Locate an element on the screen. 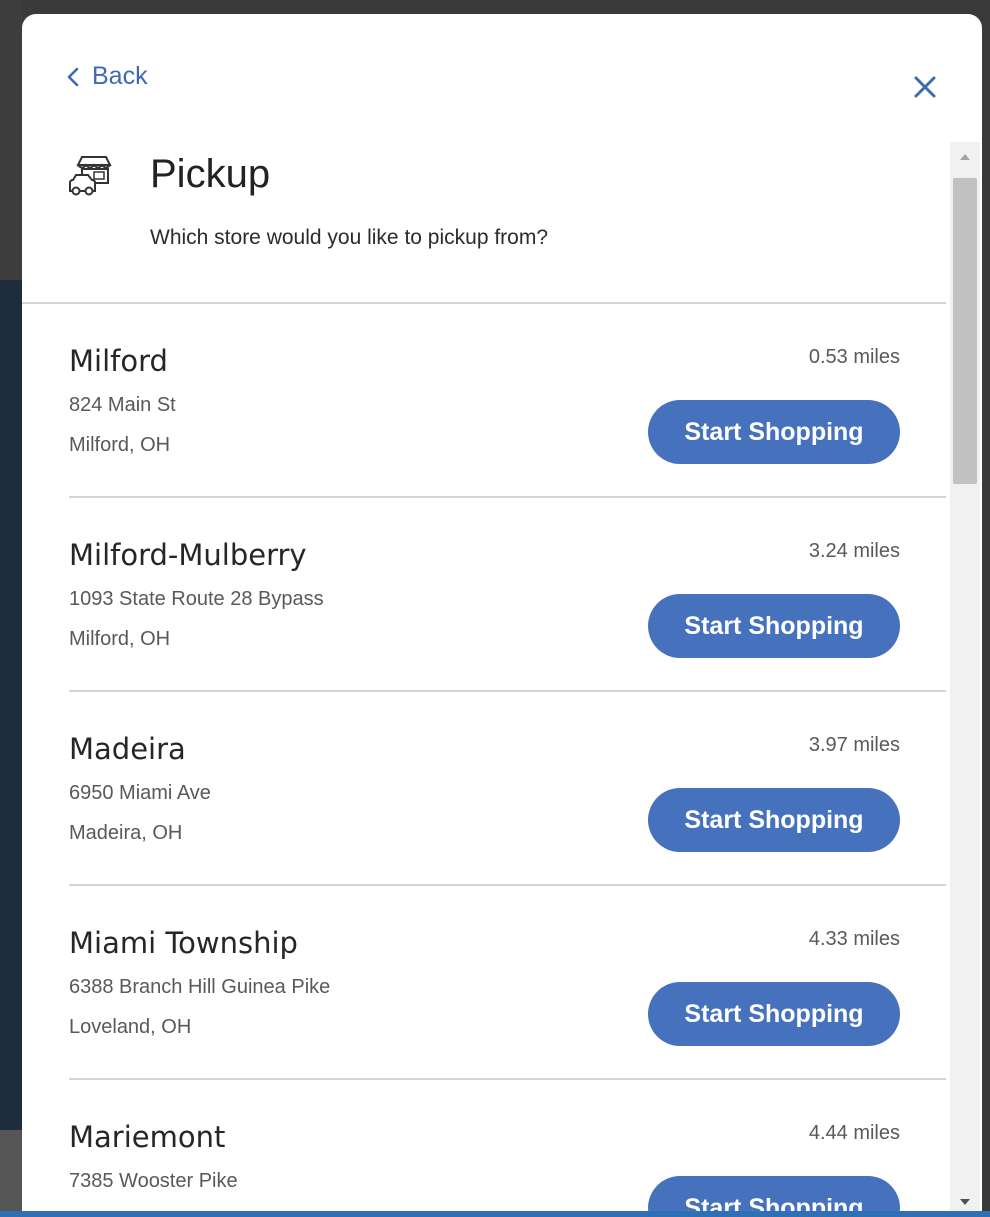 This screenshot has width=990, height=1217. close-icon is located at coordinates (925, 87).